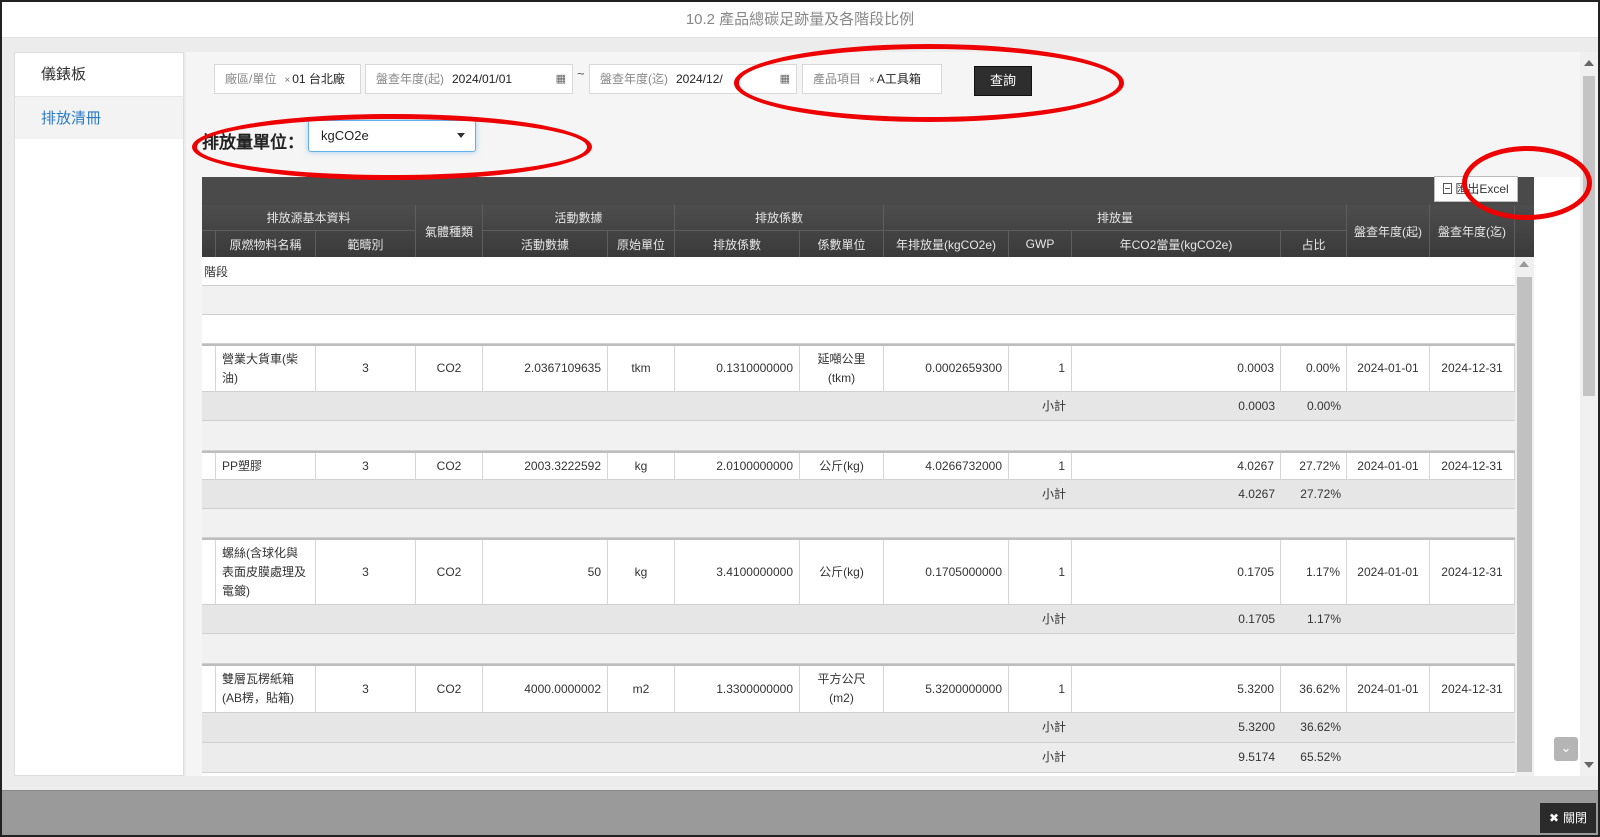 This screenshot has width=1600, height=837. Describe the element at coordinates (309, 218) in the screenshot. I see `header-source-basic: 排放源基本資料` at that location.